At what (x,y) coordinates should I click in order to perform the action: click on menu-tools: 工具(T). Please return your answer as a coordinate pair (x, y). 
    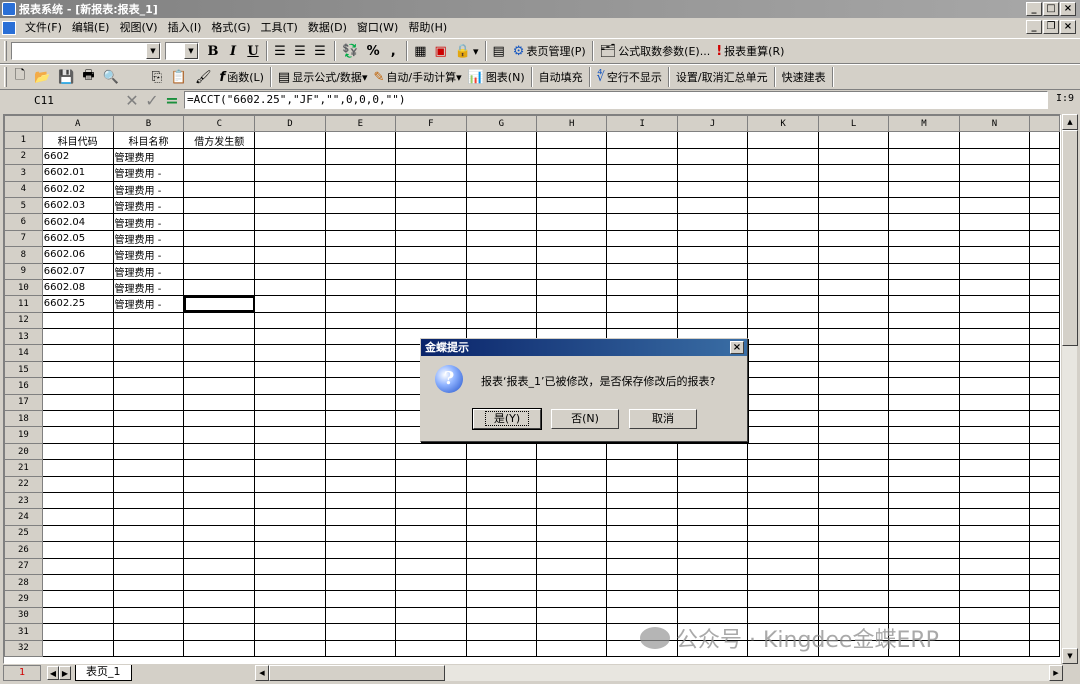
    Looking at the image, I should click on (279, 28).